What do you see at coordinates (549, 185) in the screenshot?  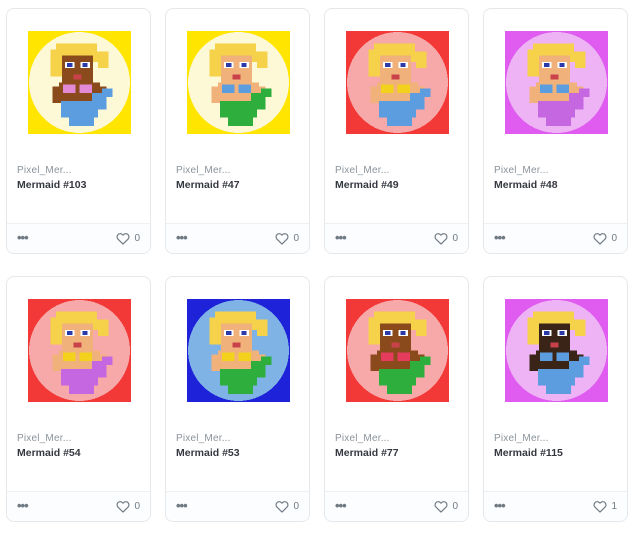 I see `nft-name: Mermaid #48` at bounding box center [549, 185].